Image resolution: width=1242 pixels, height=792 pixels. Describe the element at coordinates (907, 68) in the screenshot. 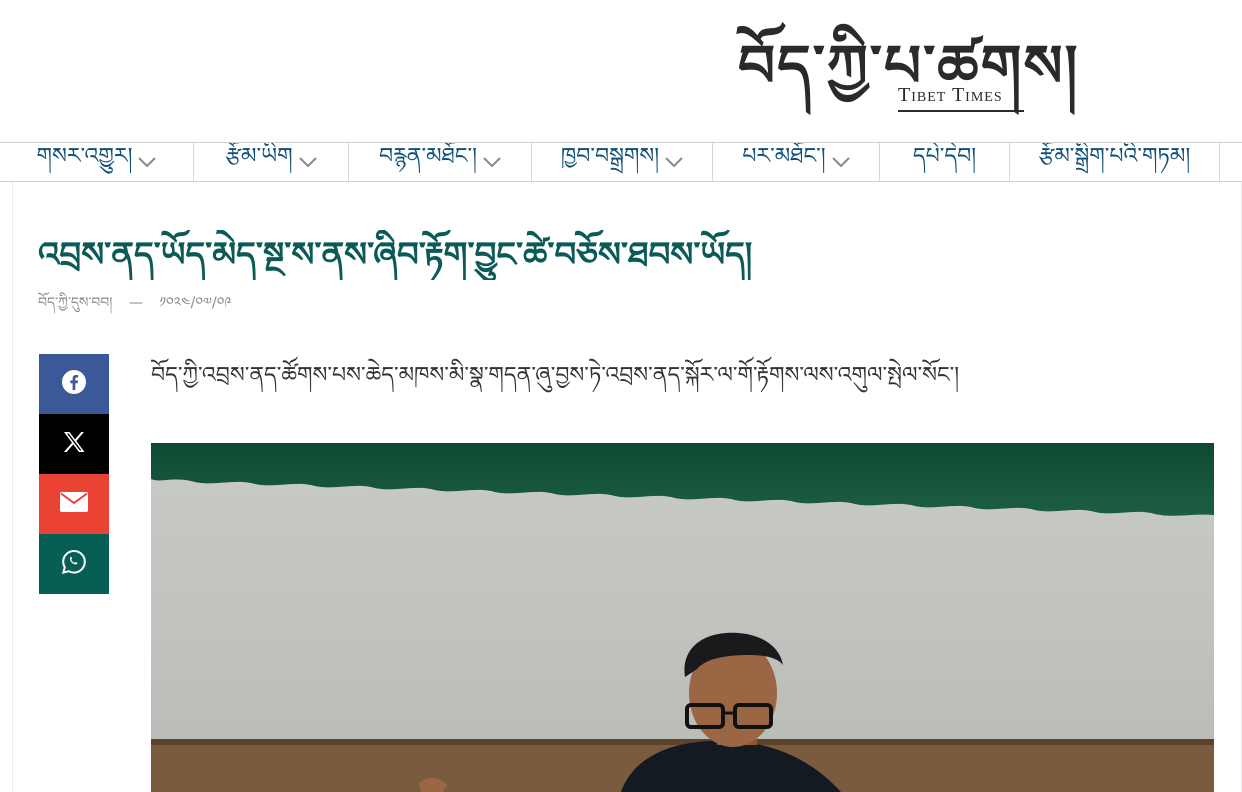

I see `site-logo: བོད་ཀྱི་པ་ཚགས། Tibet Times` at that location.